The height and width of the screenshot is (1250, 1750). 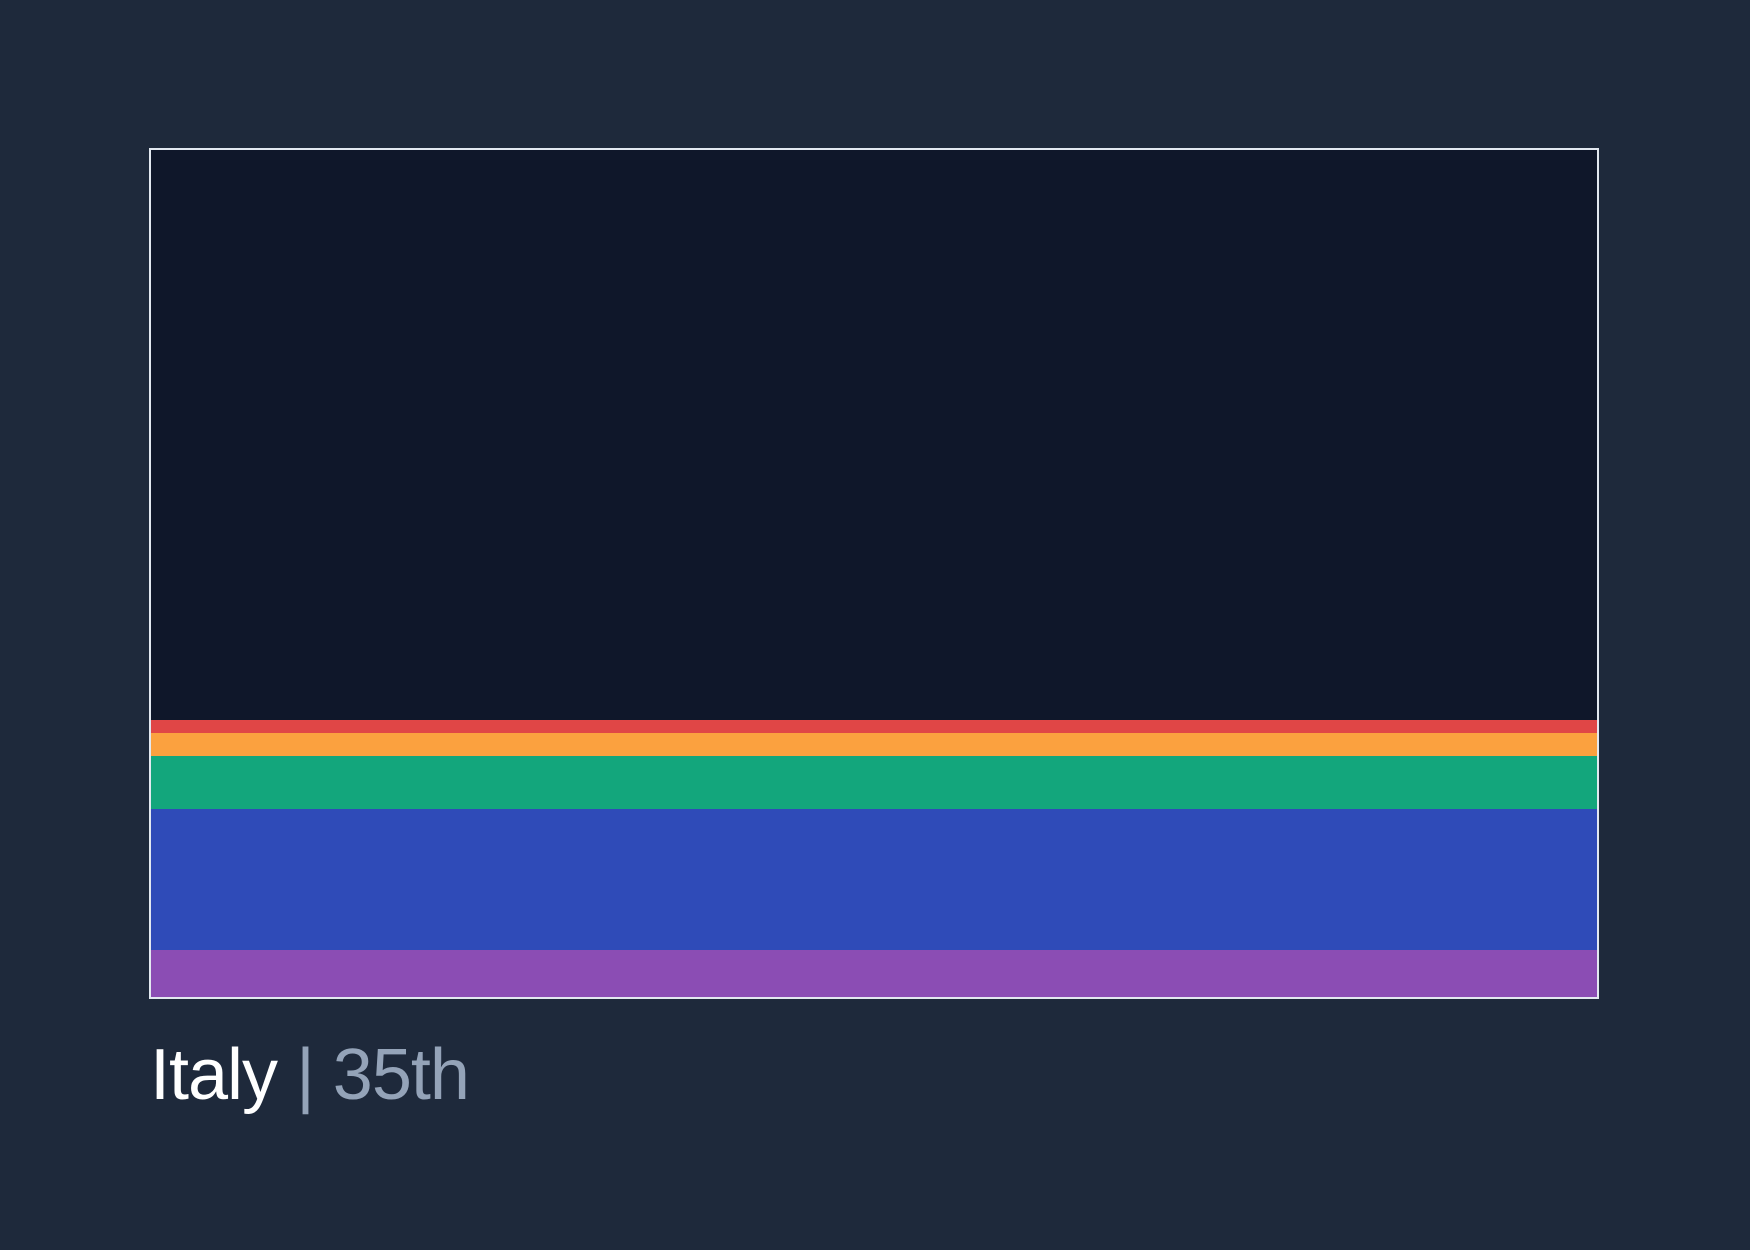 I want to click on band-red, so click(x=874, y=726).